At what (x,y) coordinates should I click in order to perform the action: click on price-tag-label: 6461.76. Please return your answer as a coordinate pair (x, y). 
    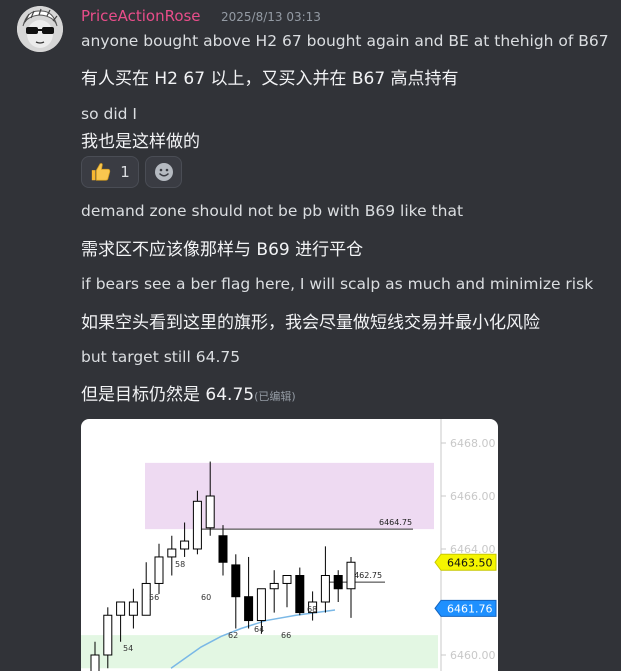
    Looking at the image, I should click on (470, 608).